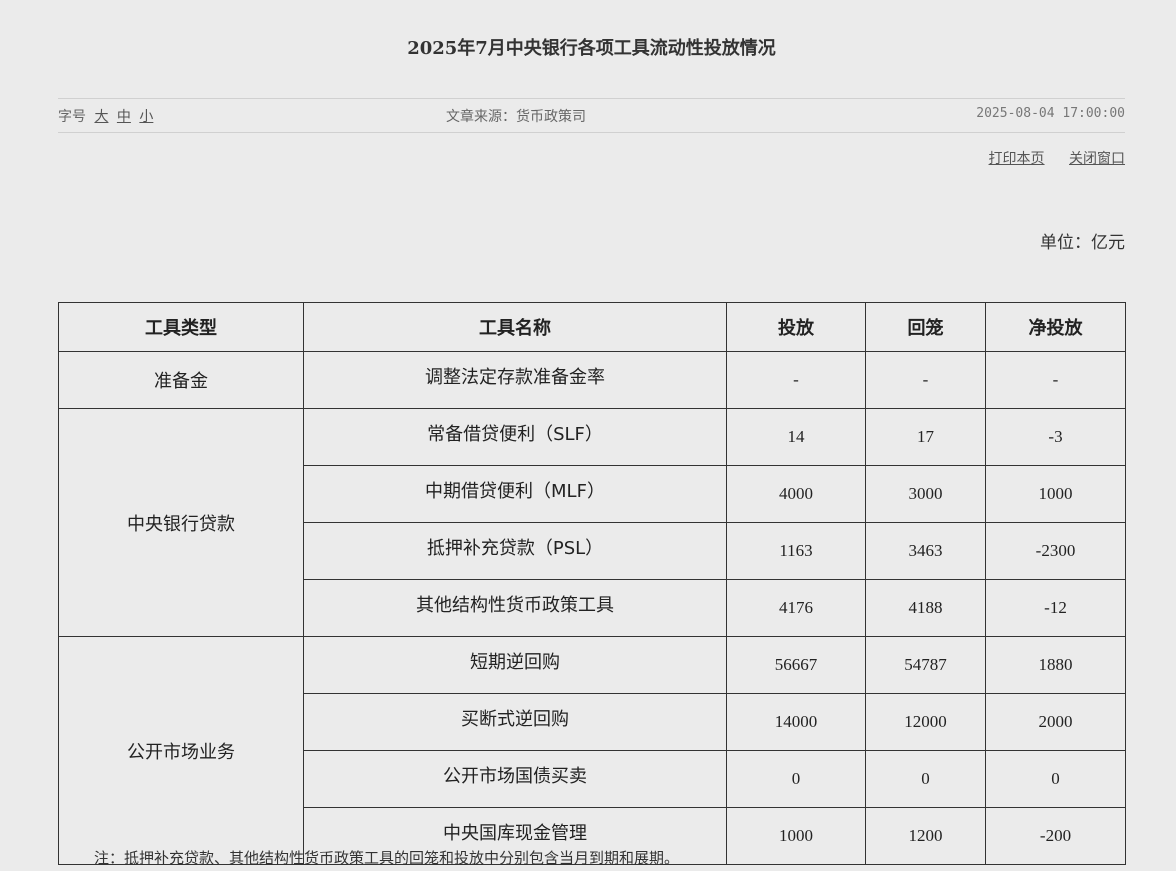 The image size is (1176, 871). Describe the element at coordinates (1055, 836) in the screenshot. I see `net-injection-cell: -200` at that location.